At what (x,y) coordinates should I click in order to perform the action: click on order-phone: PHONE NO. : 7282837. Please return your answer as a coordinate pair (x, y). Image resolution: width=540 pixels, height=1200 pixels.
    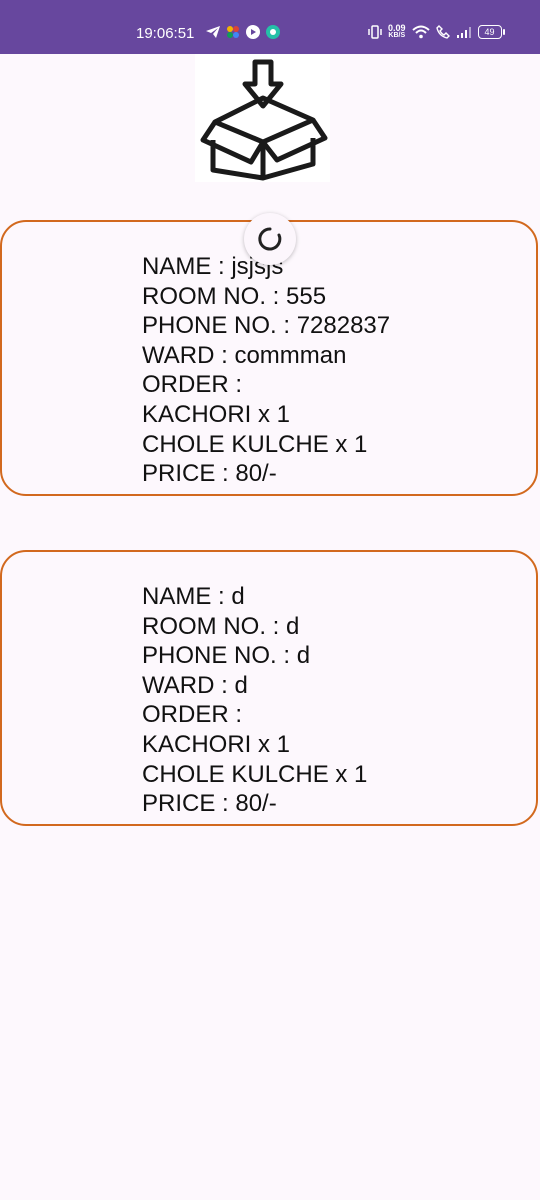
    Looking at the image, I should click on (266, 326).